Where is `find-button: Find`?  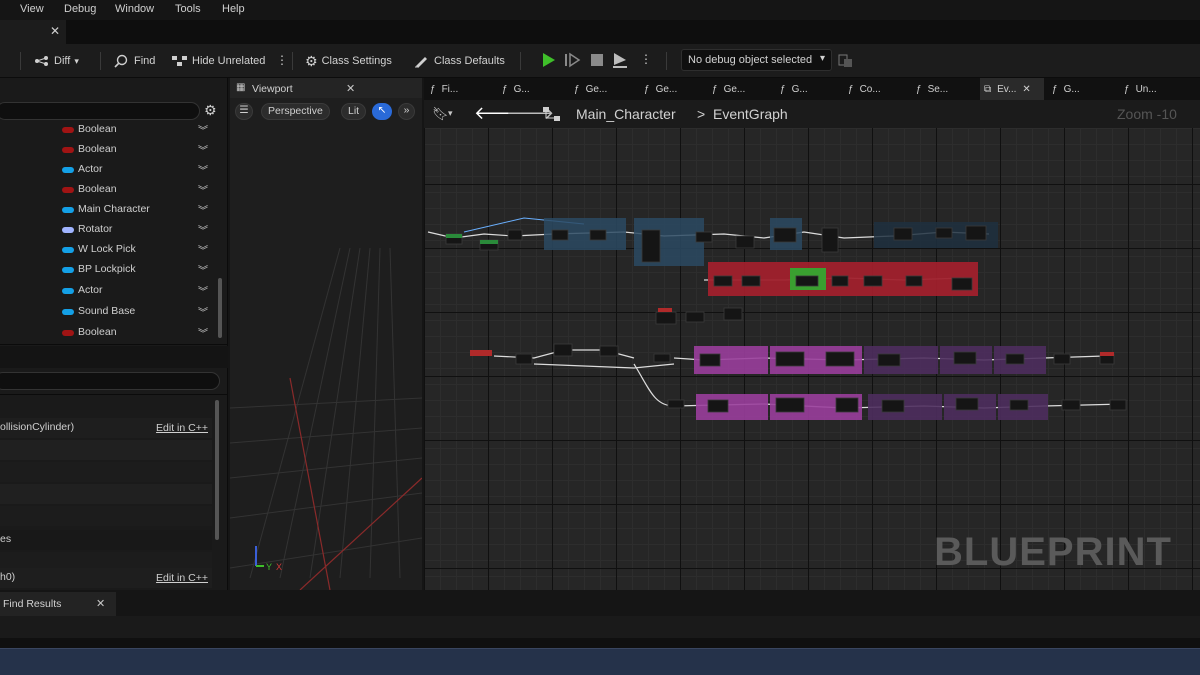 find-button: Find is located at coordinates (134, 61).